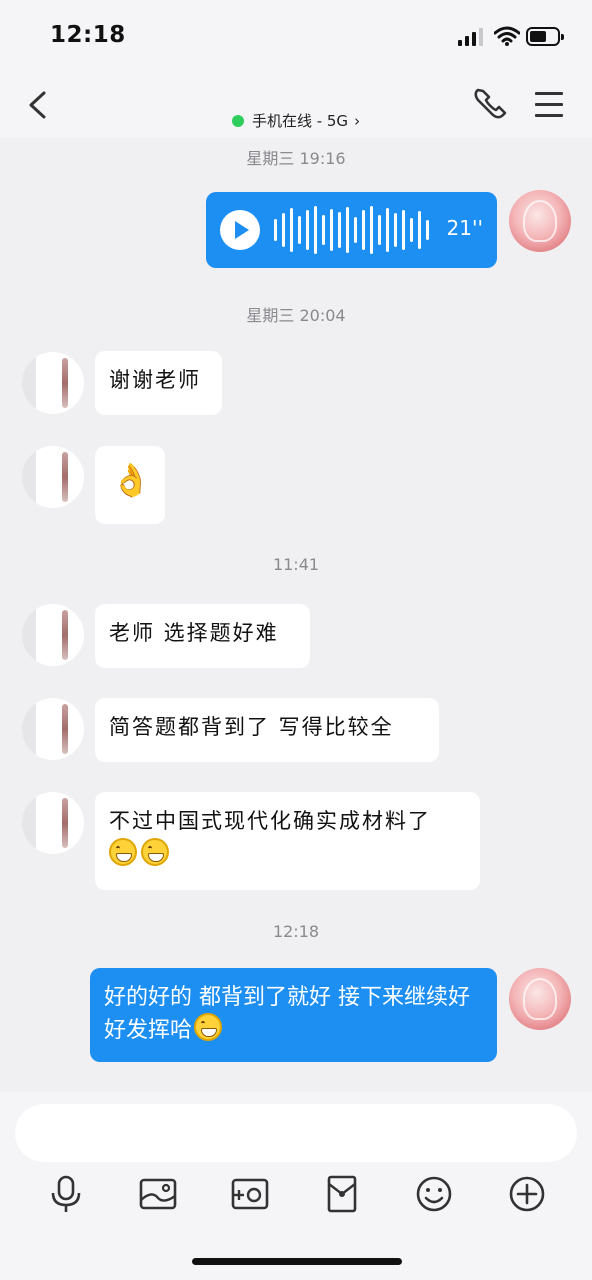 Image resolution: width=592 pixels, height=1280 pixels. What do you see at coordinates (251, 727) in the screenshot?
I see `message-text: 简答题都背到了 写得比较全` at bounding box center [251, 727].